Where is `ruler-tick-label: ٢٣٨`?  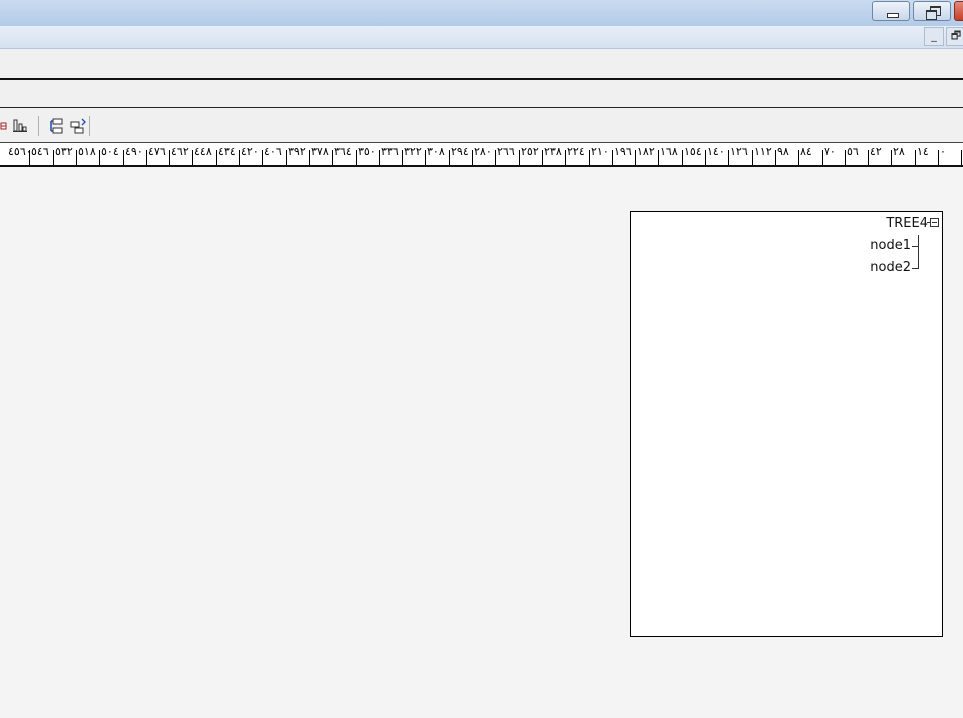
ruler-tick-label: ٢٣٨ is located at coordinates (553, 151).